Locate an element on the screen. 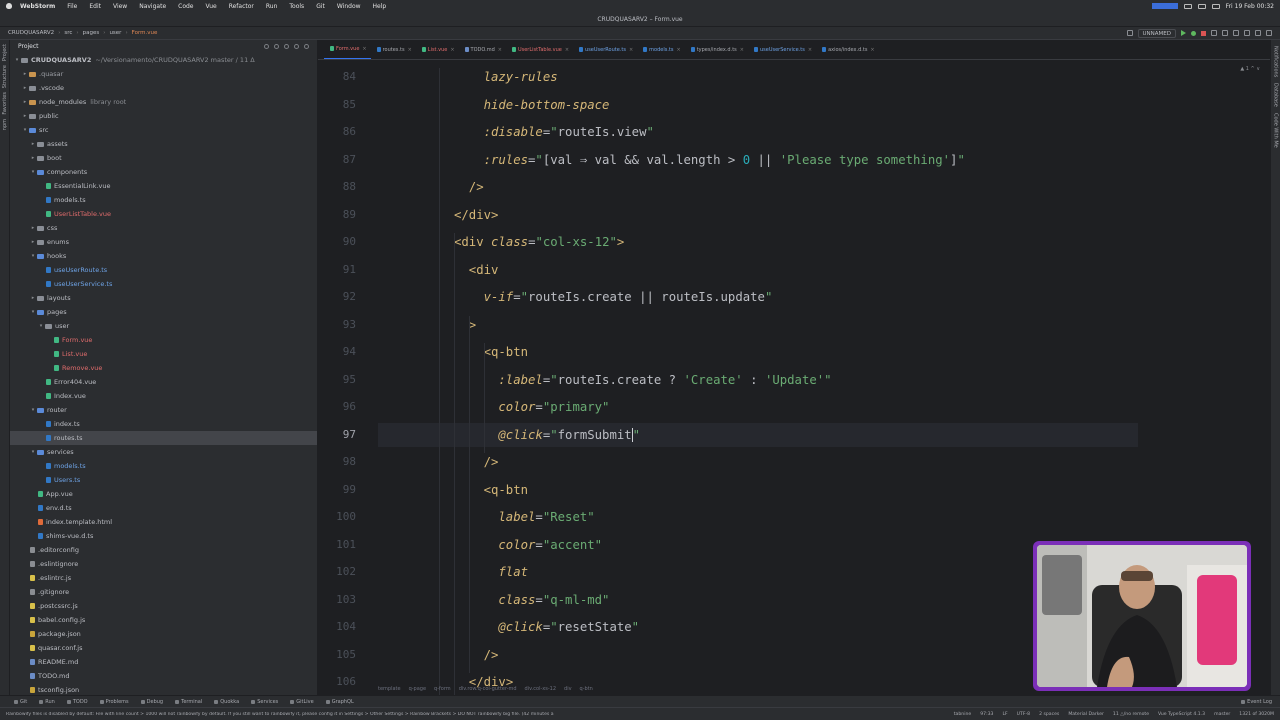  code-line: lazy-rules is located at coordinates (521, 77).